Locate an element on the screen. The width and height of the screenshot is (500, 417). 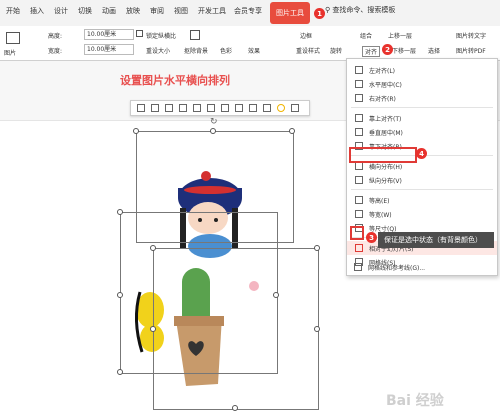
img-to-text-button: 图片转文字 is located at coordinates (471, 35).